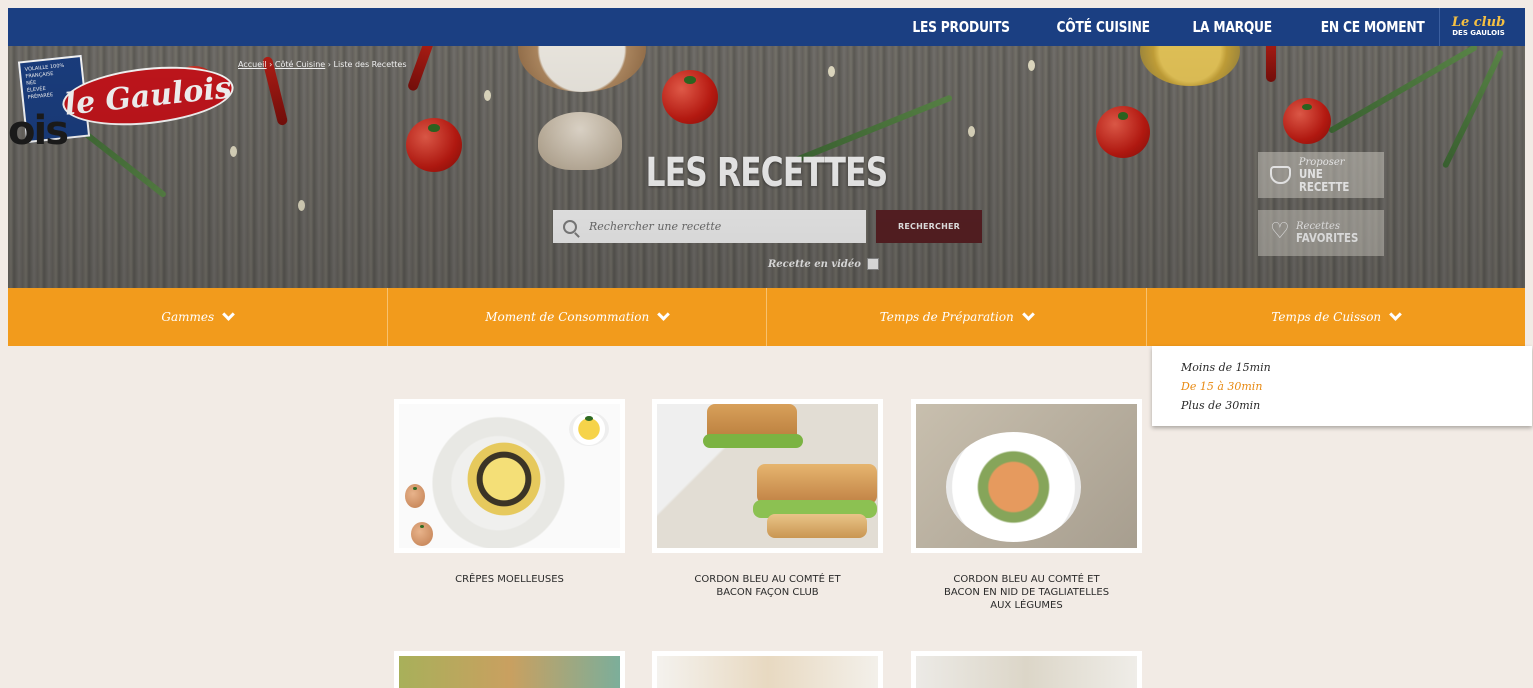  I want to click on video-recipe-filter: Recette en vidéo, so click(823, 264).